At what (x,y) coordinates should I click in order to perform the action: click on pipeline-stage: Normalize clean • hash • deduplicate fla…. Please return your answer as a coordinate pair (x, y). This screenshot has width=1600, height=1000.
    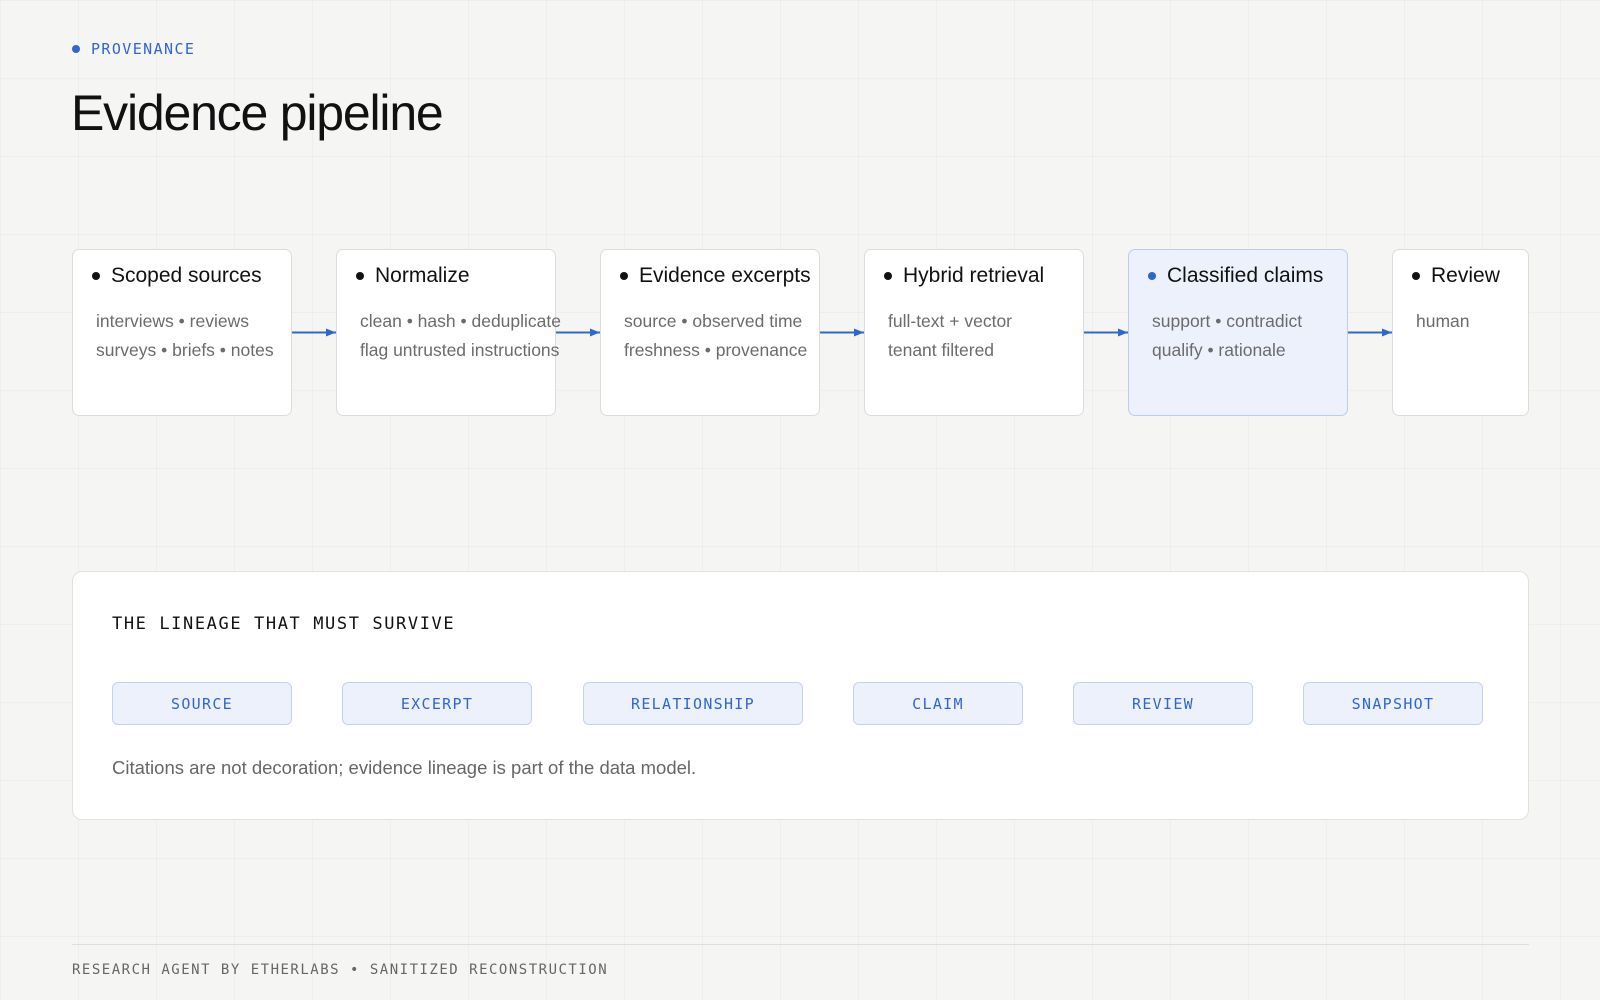
    Looking at the image, I should click on (448, 332).